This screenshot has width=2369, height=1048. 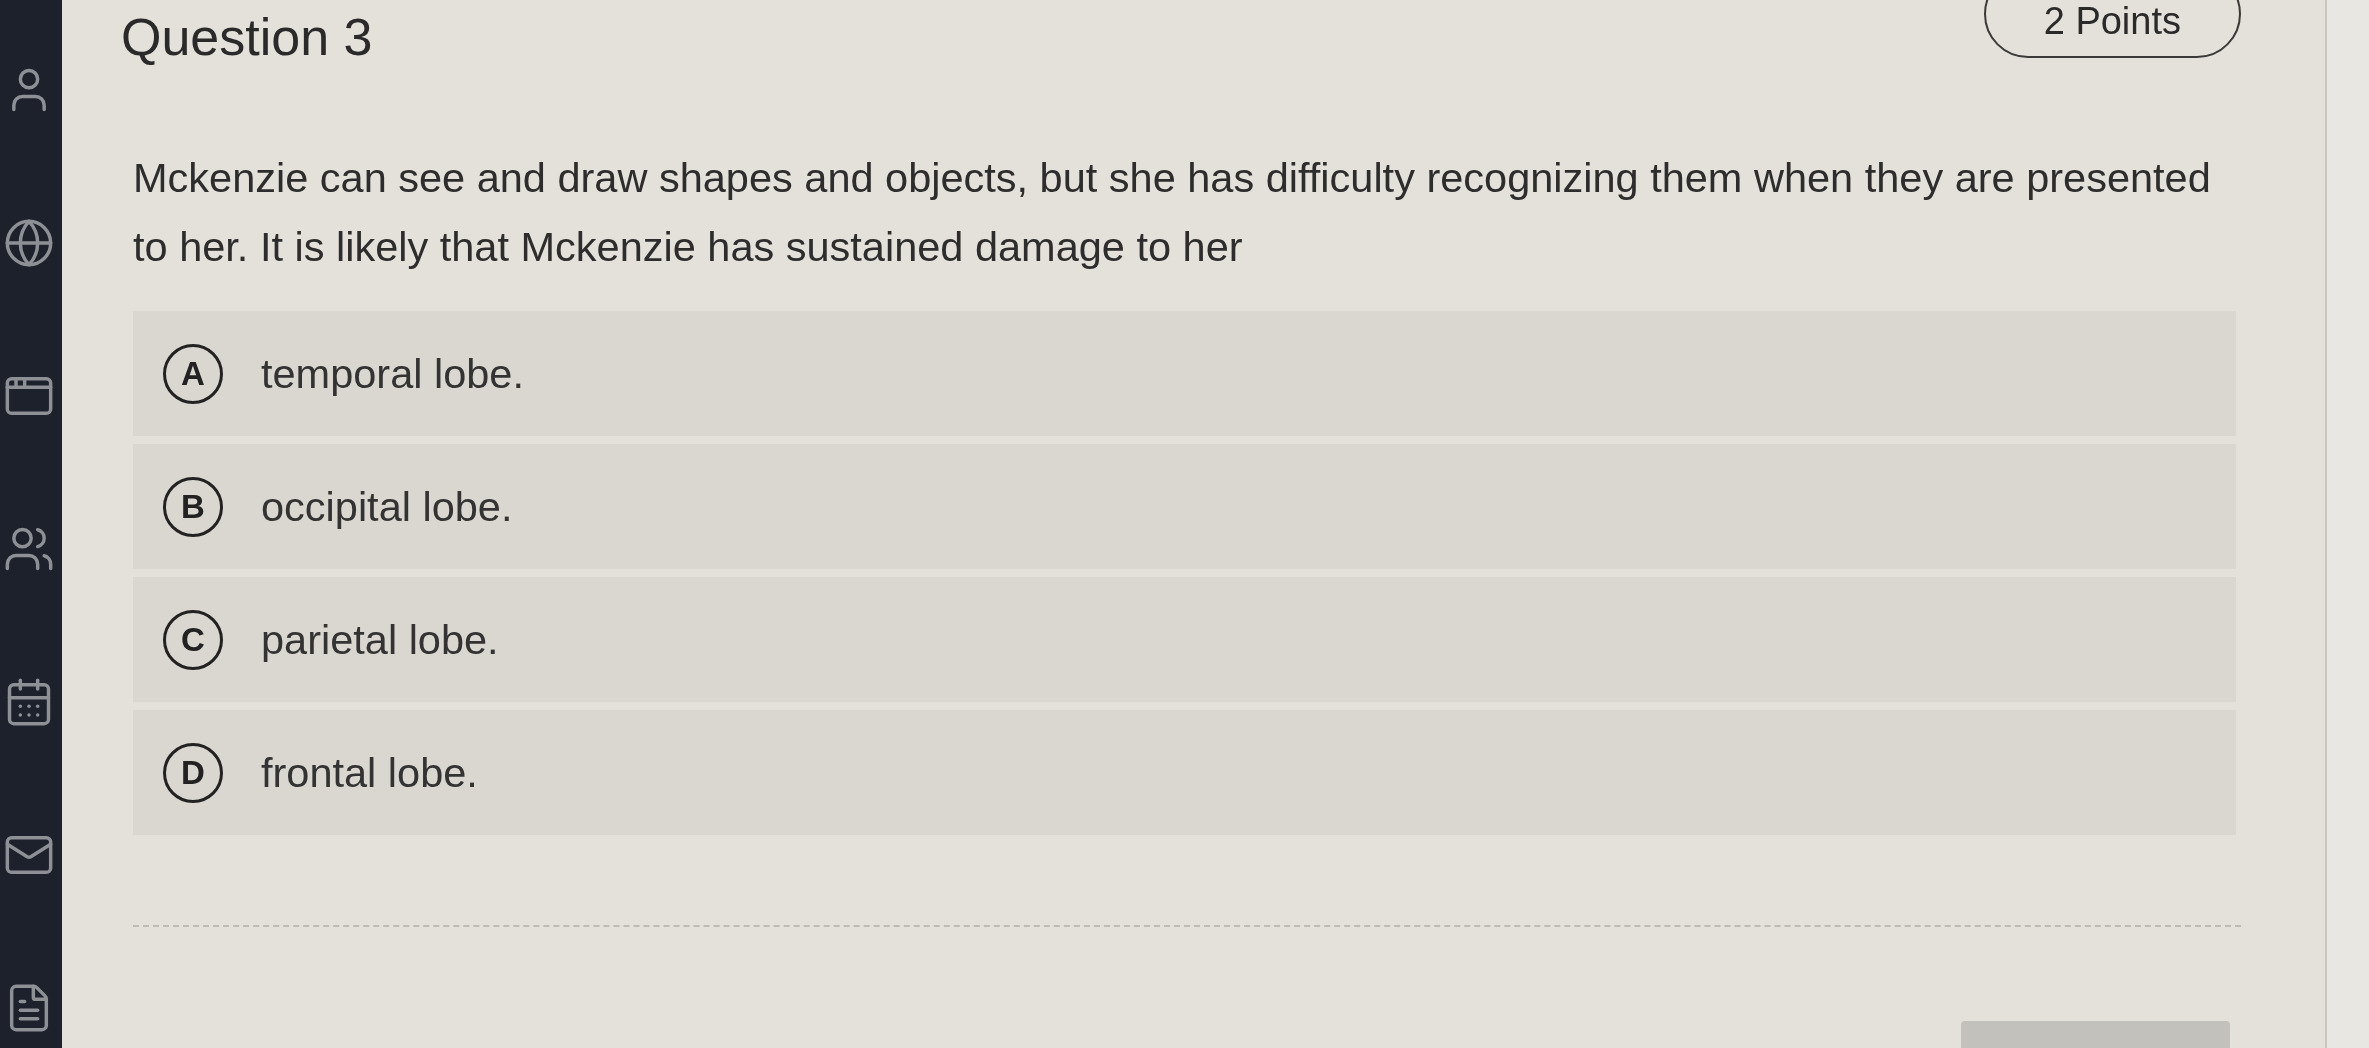 I want to click on question-title: Question 3, so click(x=247, y=37).